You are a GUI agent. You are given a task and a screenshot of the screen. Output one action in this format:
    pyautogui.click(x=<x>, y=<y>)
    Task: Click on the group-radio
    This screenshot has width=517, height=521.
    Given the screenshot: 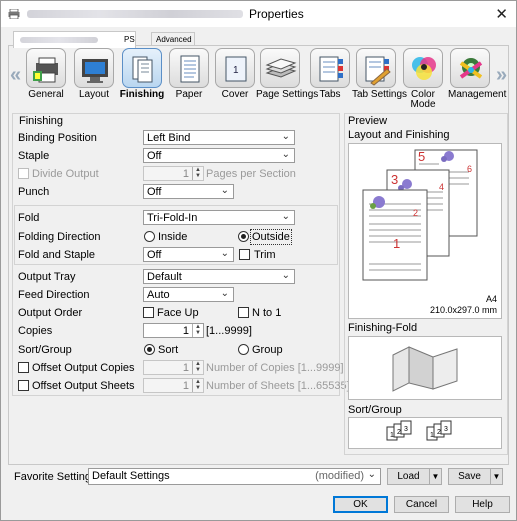 What is the action you would take?
    pyautogui.click(x=243, y=349)
    